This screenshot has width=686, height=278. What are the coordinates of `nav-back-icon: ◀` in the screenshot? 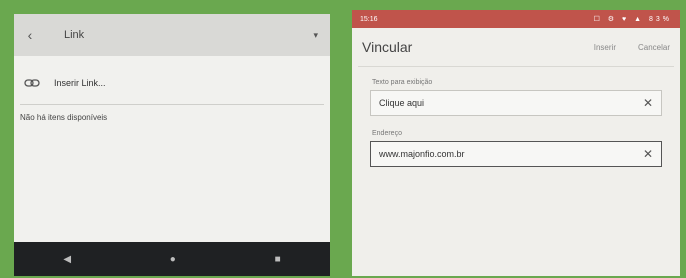 It's located at (67, 259).